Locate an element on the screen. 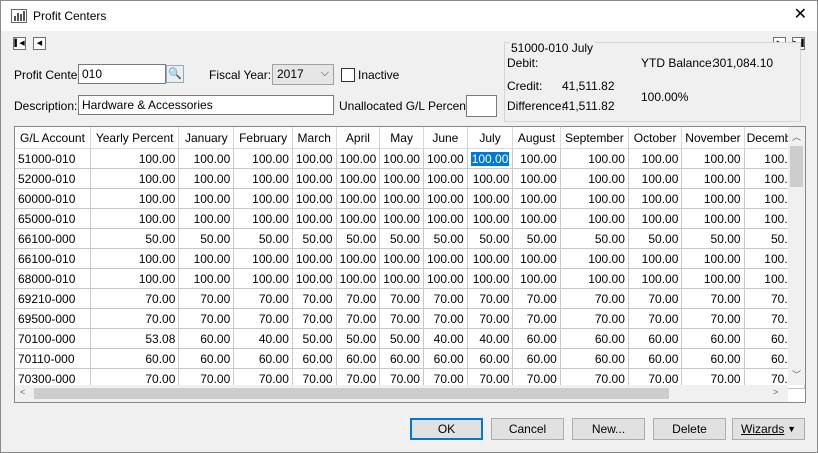 The image size is (818, 453). horizontal-scroll-thumb is located at coordinates (351, 393).